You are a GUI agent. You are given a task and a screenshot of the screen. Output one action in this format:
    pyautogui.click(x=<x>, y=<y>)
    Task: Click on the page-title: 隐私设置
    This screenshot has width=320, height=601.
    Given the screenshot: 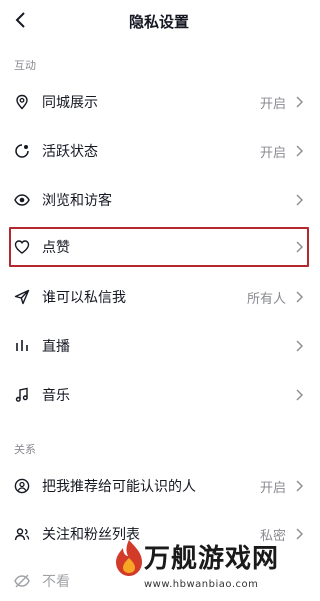 What is the action you would take?
    pyautogui.click(x=158, y=21)
    